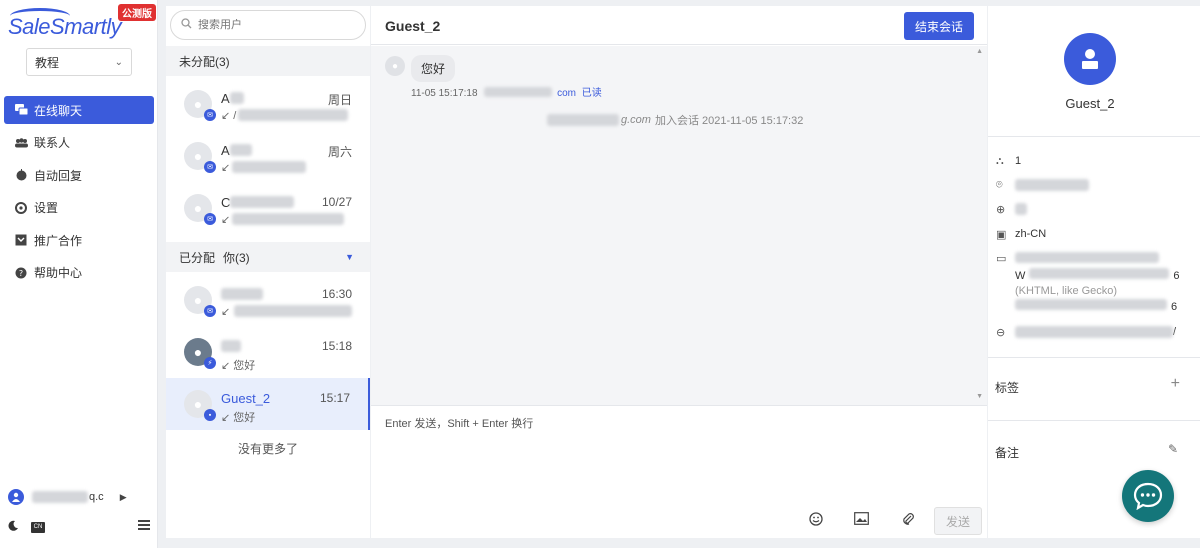  I want to click on send-button: 发送, so click(958, 521).